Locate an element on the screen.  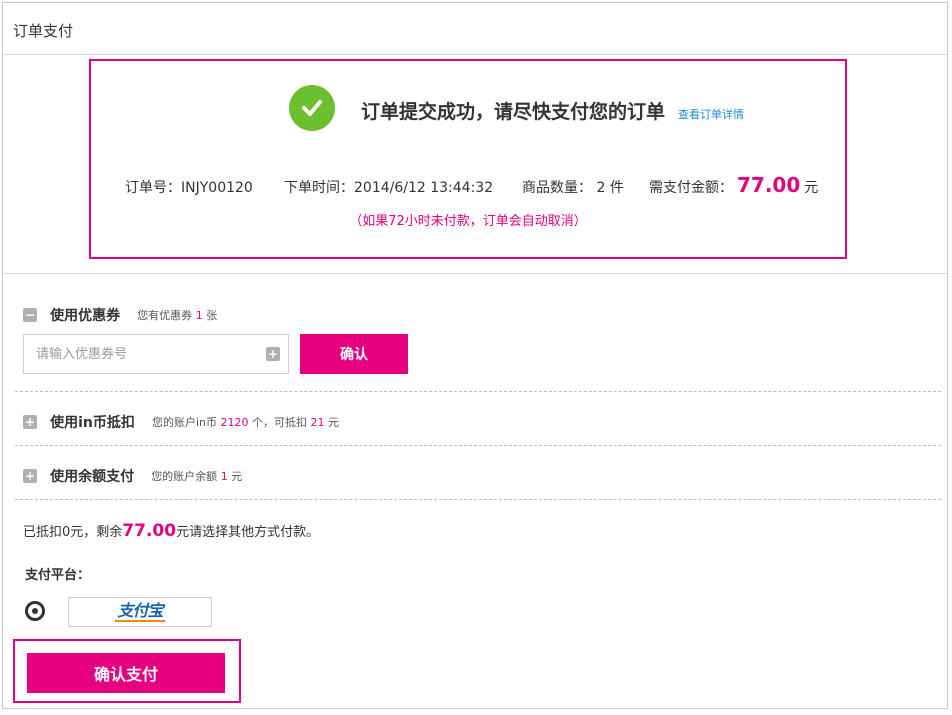
coupon-section-header: − 使用优惠券 您有优惠券 1 张 is located at coordinates (120, 314).